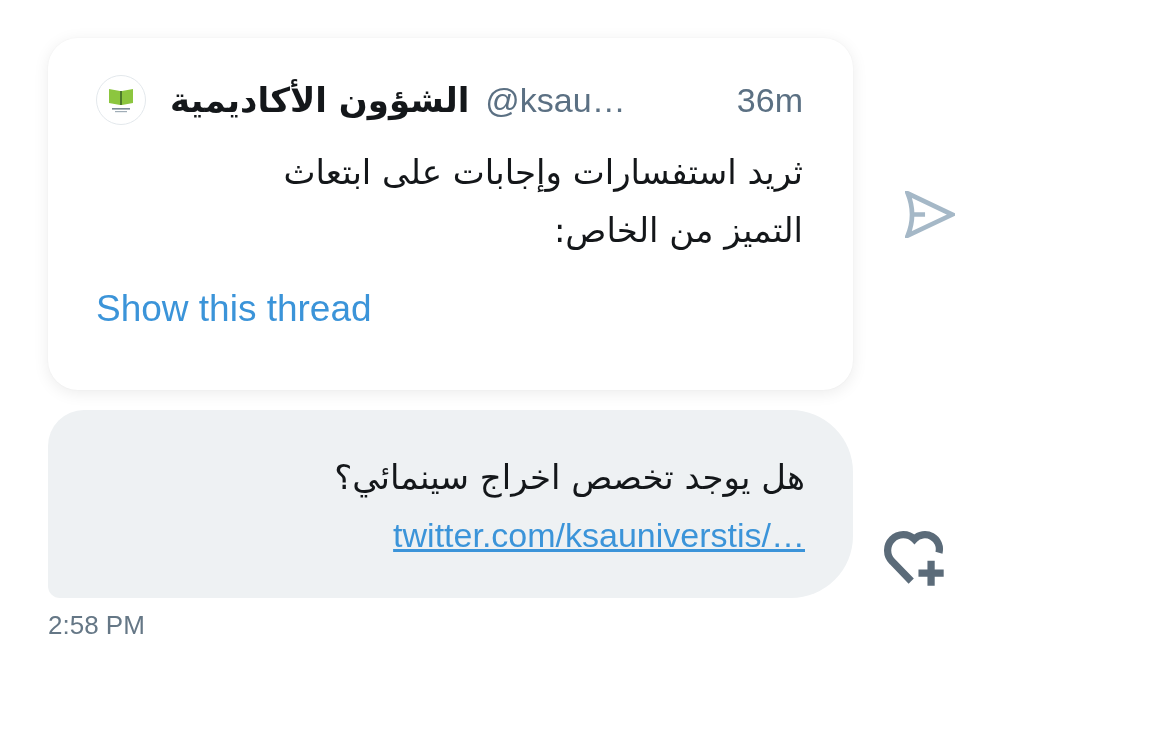  Describe the element at coordinates (915, 560) in the screenshot. I see `heart-plus-icon` at that location.